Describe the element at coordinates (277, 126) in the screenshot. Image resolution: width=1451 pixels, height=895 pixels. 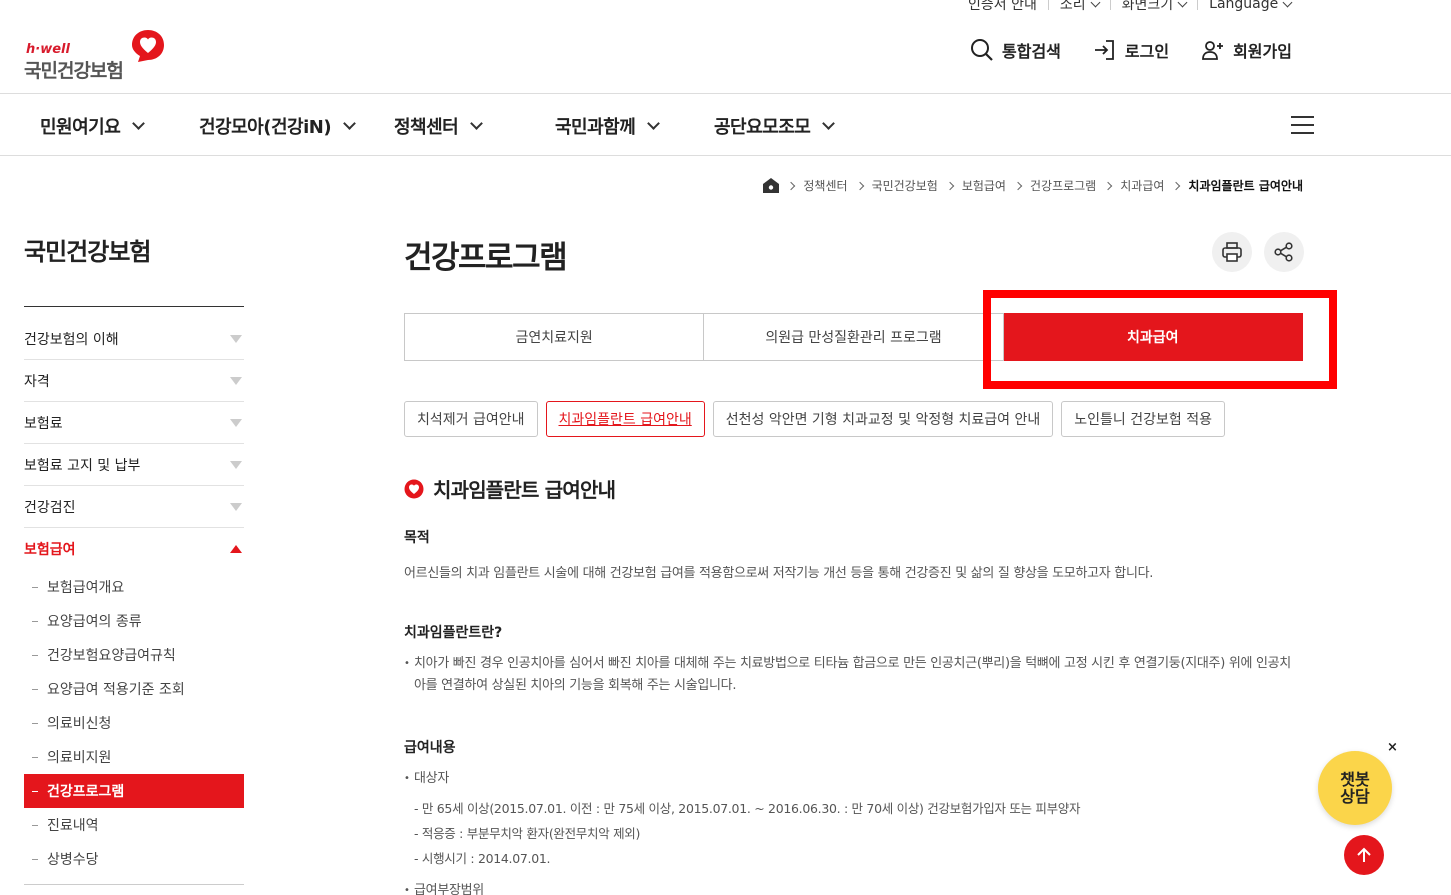
I see `gnb-item-health-moa: 건강모아(건강iN)` at that location.